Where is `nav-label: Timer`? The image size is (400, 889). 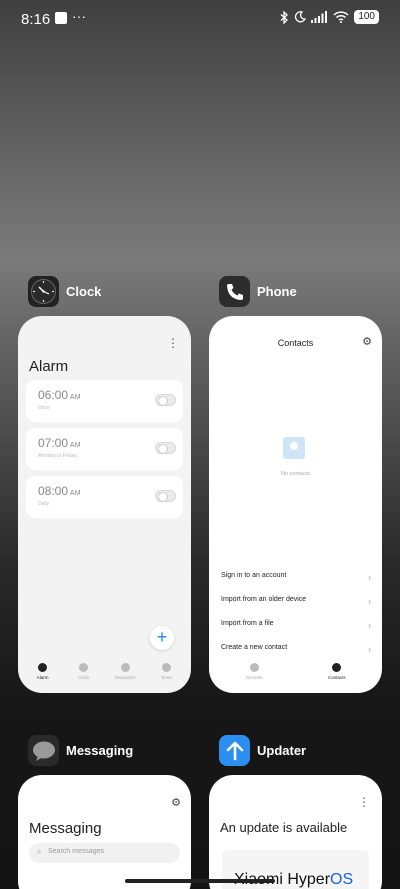 nav-label: Timer is located at coordinates (166, 677).